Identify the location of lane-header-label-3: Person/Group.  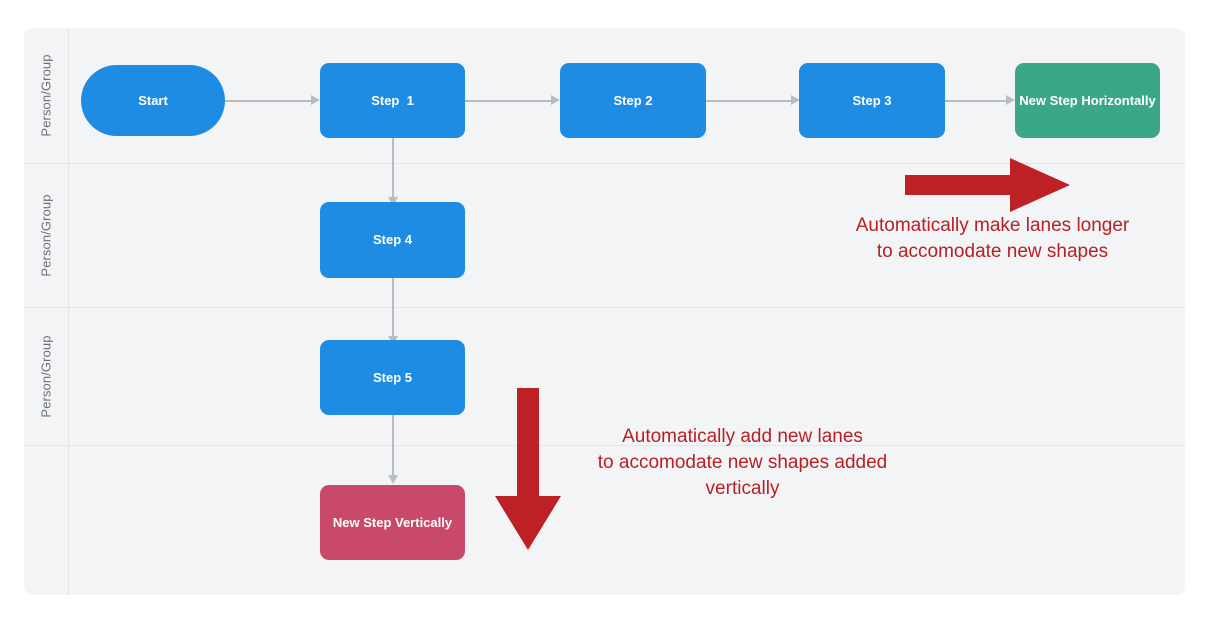
(46, 376).